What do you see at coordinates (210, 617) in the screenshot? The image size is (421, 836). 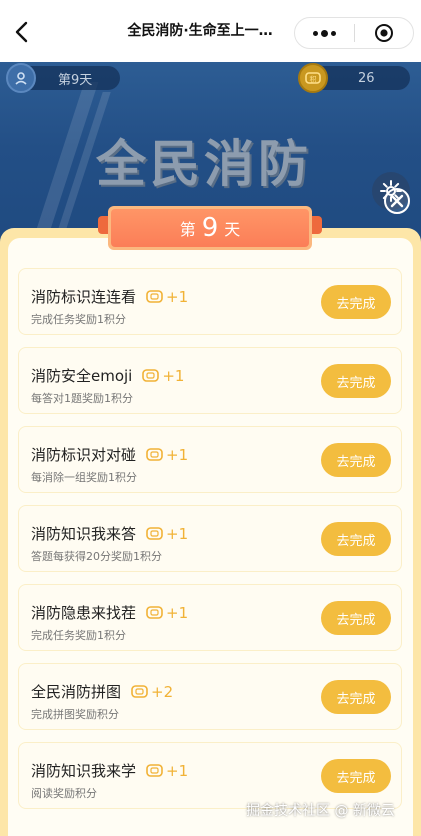 I see `task-card: 消防隐患来找茬 +1 完成任务奖励1积分 去完成` at bounding box center [210, 617].